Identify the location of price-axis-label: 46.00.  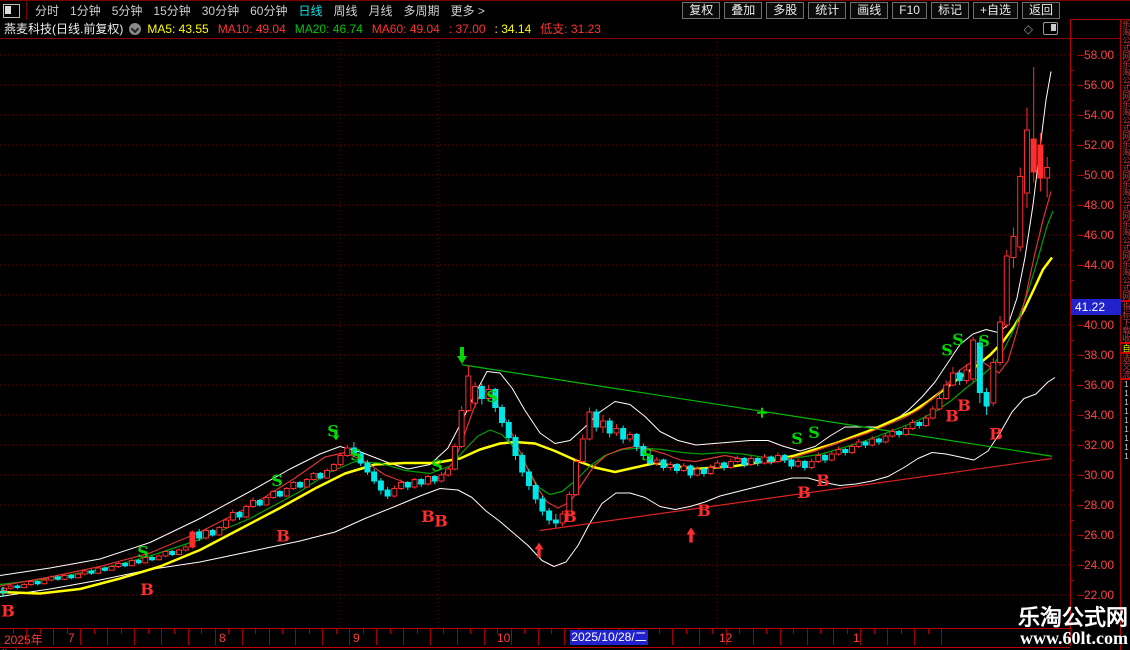
(1099, 235).